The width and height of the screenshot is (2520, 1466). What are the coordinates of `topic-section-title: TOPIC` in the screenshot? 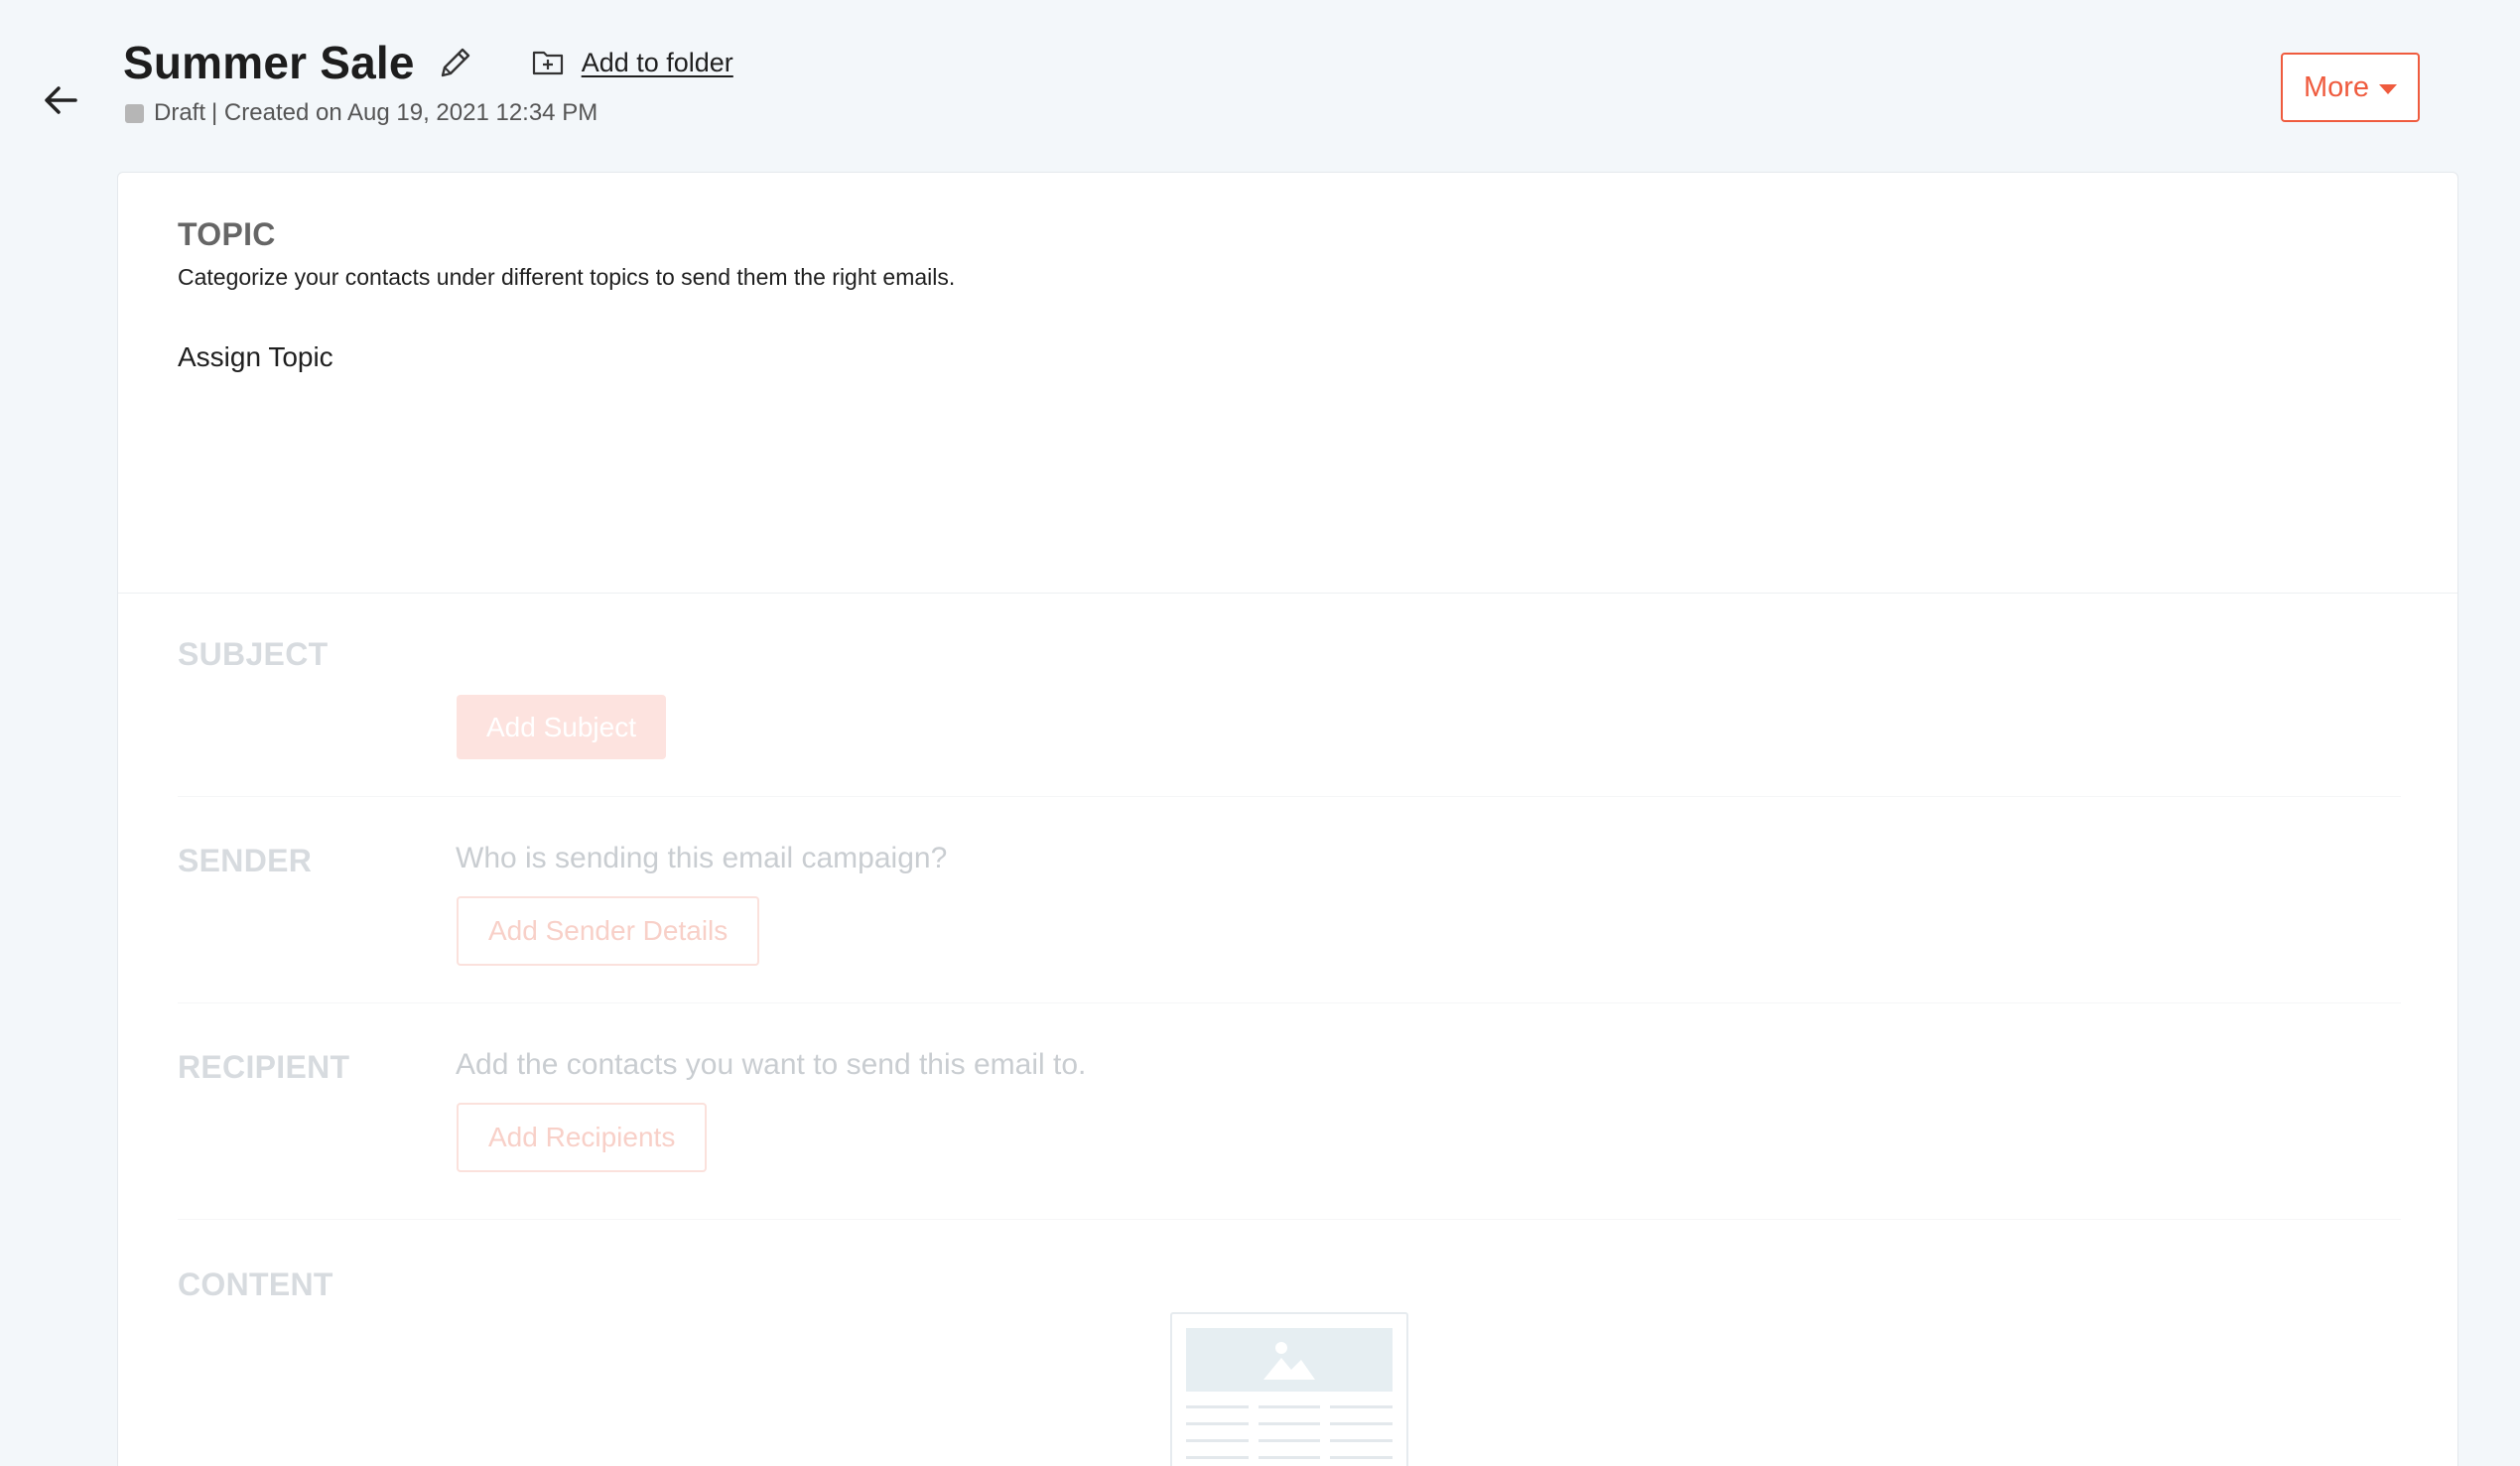 It's located at (227, 234).